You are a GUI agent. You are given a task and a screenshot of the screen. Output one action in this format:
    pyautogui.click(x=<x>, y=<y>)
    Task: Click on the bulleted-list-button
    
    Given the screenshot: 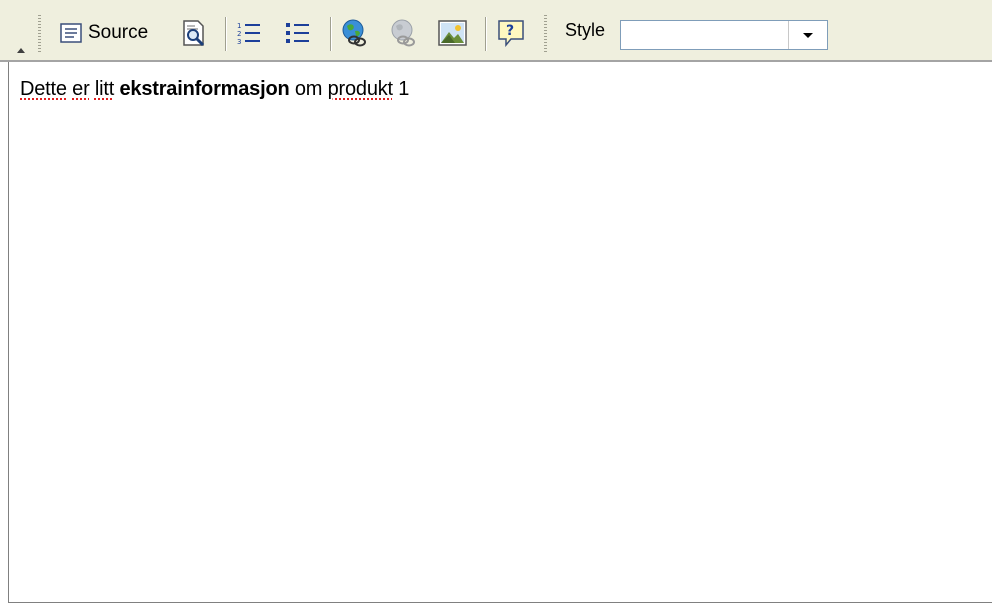 What is the action you would take?
    pyautogui.click(x=298, y=33)
    